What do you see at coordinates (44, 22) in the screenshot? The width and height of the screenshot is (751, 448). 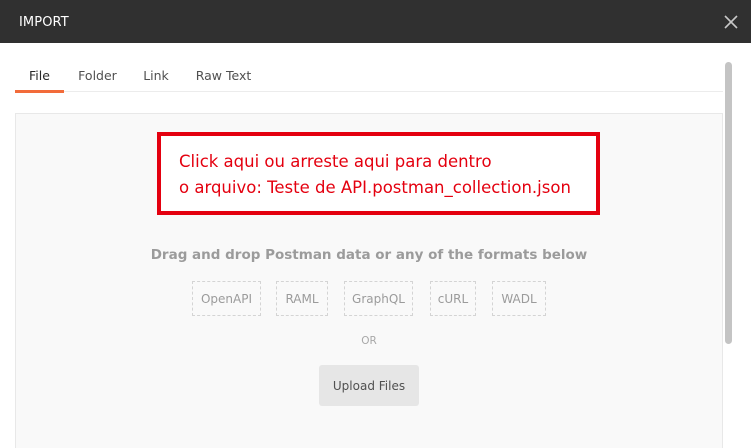 I see `dialog-title: IMPORT` at bounding box center [44, 22].